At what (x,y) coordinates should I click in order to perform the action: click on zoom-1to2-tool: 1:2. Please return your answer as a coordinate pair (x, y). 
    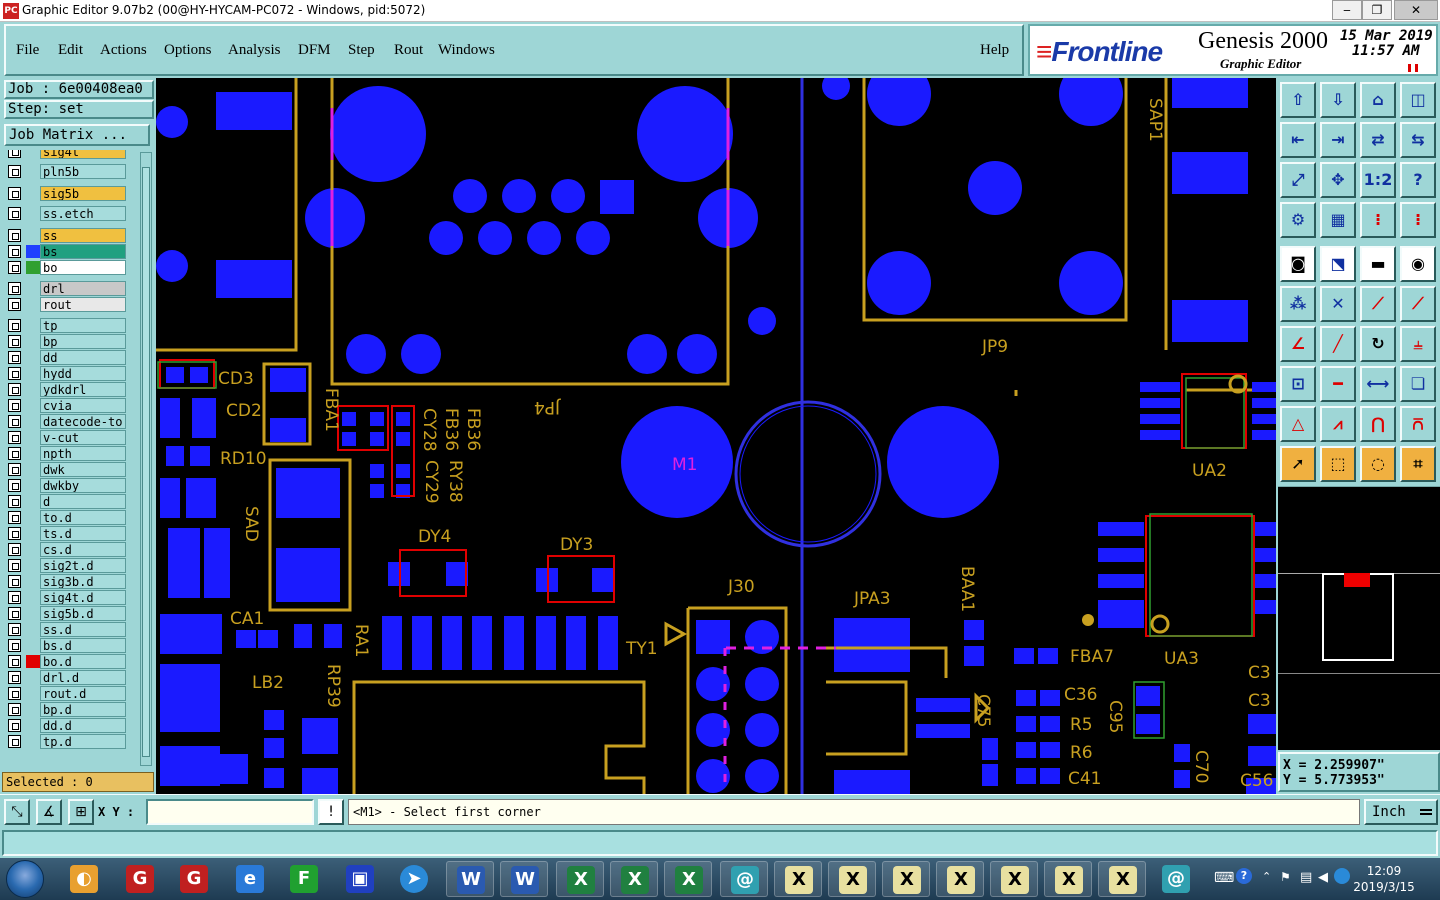
    Looking at the image, I should click on (1378, 180).